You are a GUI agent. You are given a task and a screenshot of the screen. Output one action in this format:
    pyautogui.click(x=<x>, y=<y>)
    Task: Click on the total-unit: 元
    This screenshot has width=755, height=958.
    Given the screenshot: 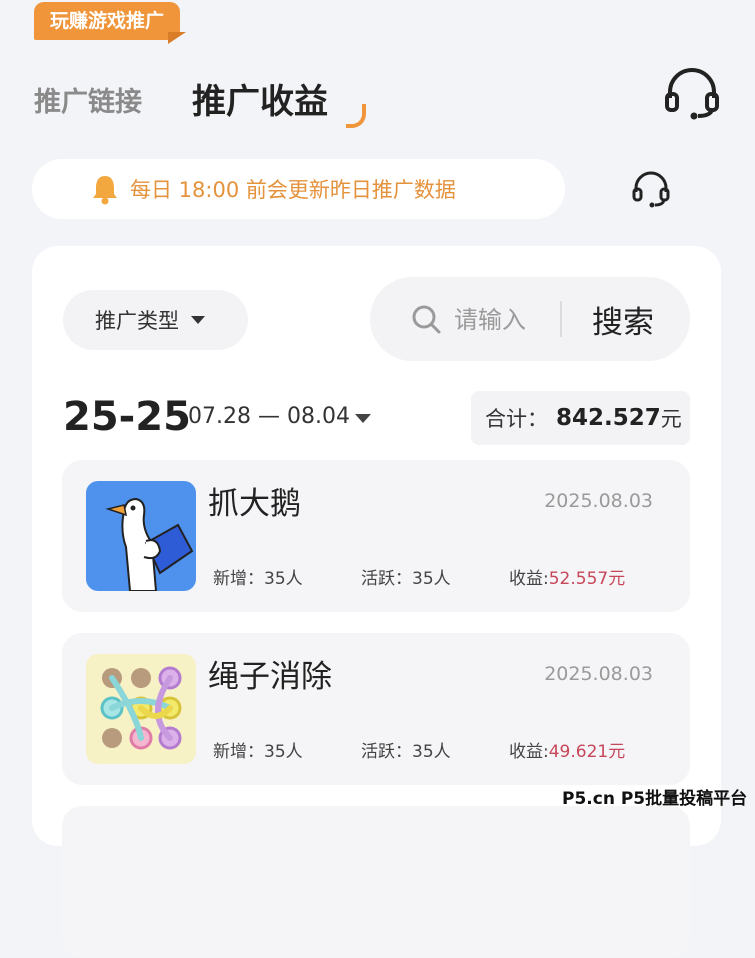 What is the action you would take?
    pyautogui.click(x=671, y=419)
    